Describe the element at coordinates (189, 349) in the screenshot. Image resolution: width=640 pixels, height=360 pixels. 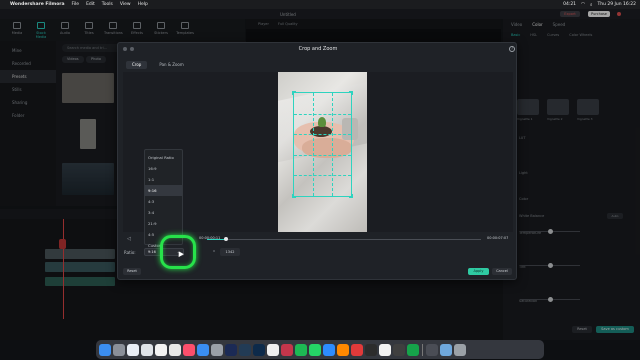
I see `music-icon` at that location.